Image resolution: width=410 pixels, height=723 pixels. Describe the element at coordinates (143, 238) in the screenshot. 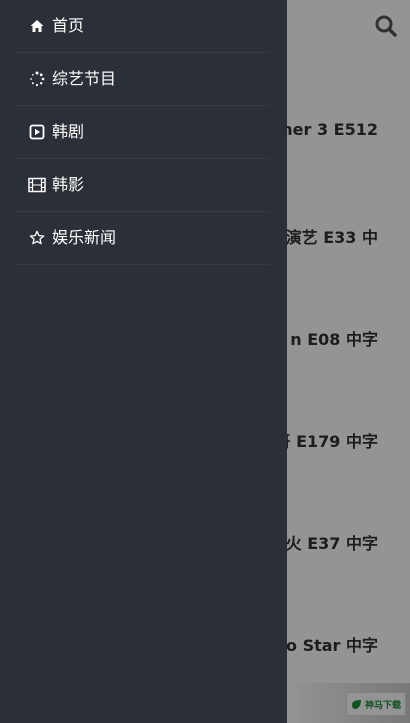

I see `menu-item-news: 娱乐新闻` at that location.